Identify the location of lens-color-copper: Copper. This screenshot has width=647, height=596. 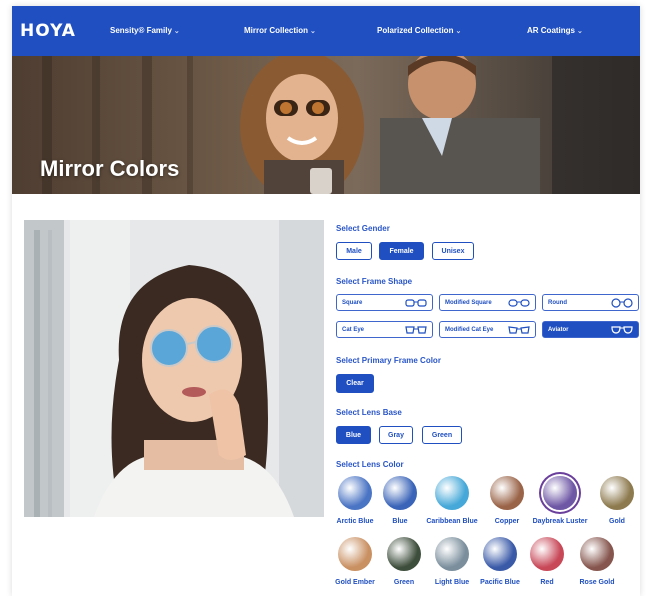
(507, 500).